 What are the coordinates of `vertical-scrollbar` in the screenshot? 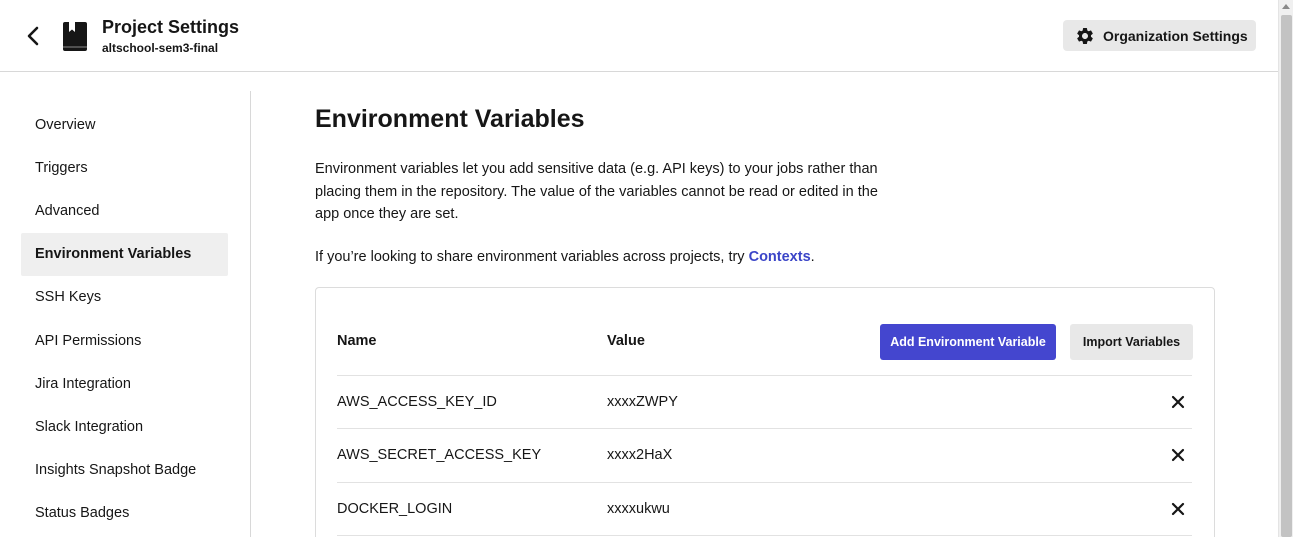 It's located at (1285, 268).